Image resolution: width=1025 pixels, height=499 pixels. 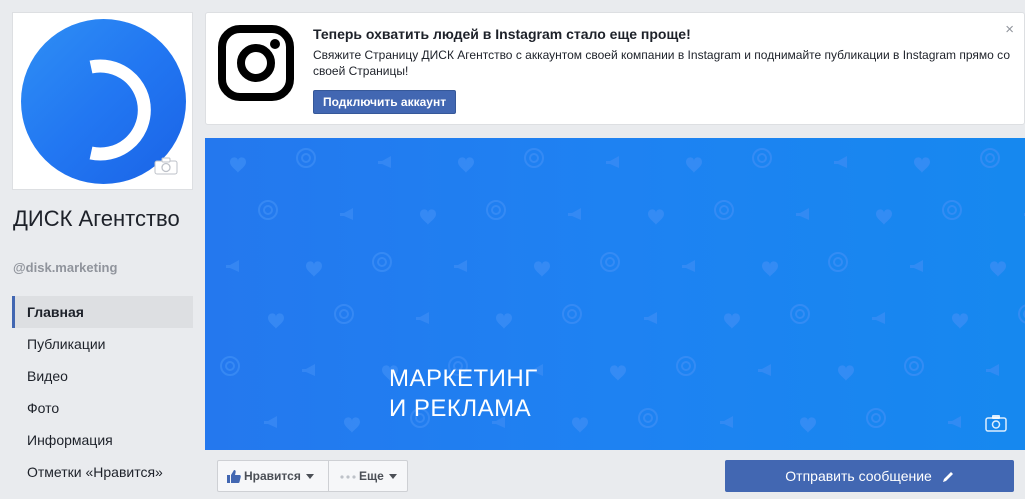 I want to click on page-username: @disk.marketing, so click(x=65, y=267).